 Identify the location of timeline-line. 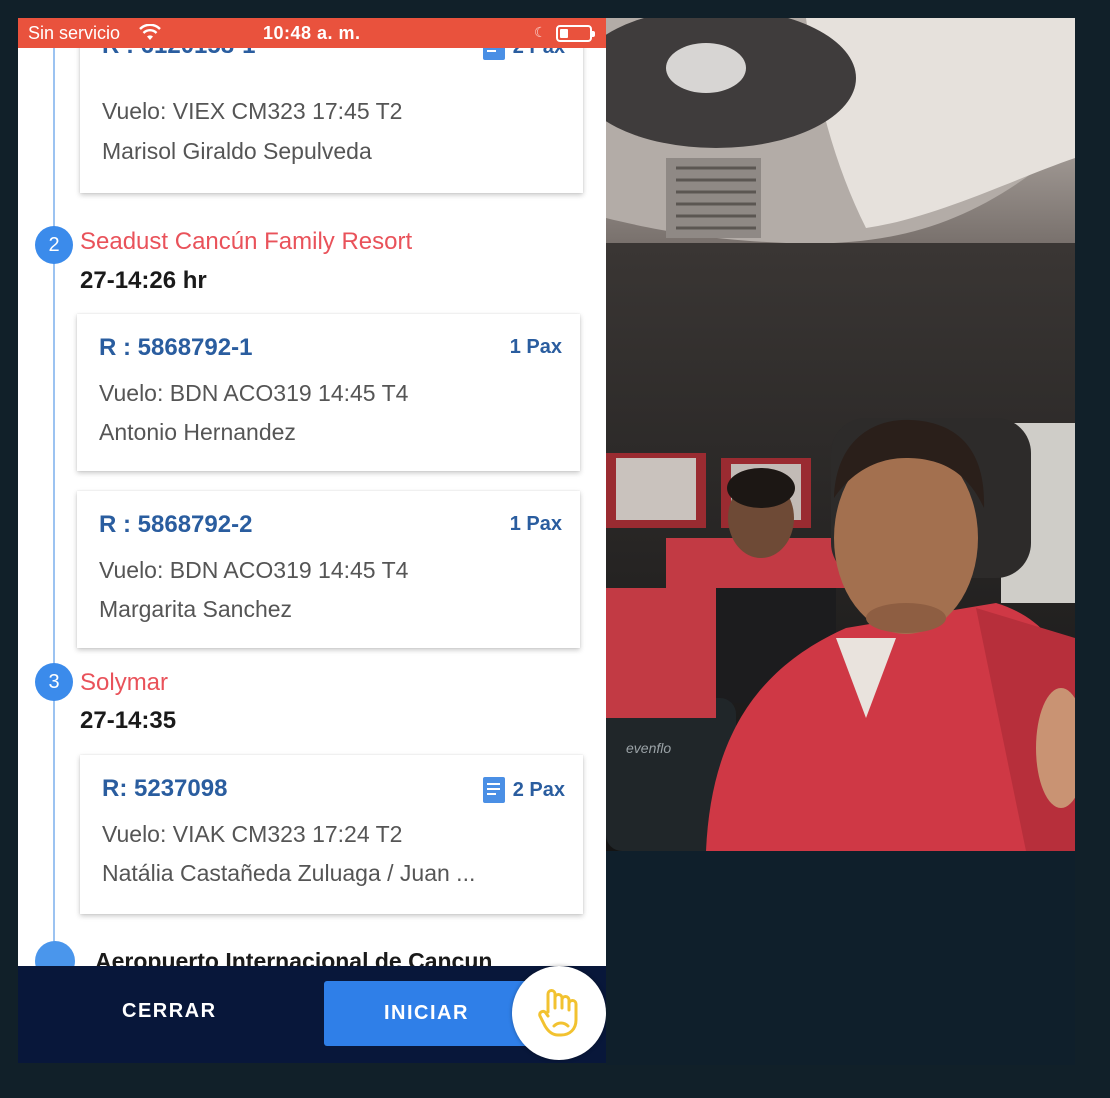
(54, 507).